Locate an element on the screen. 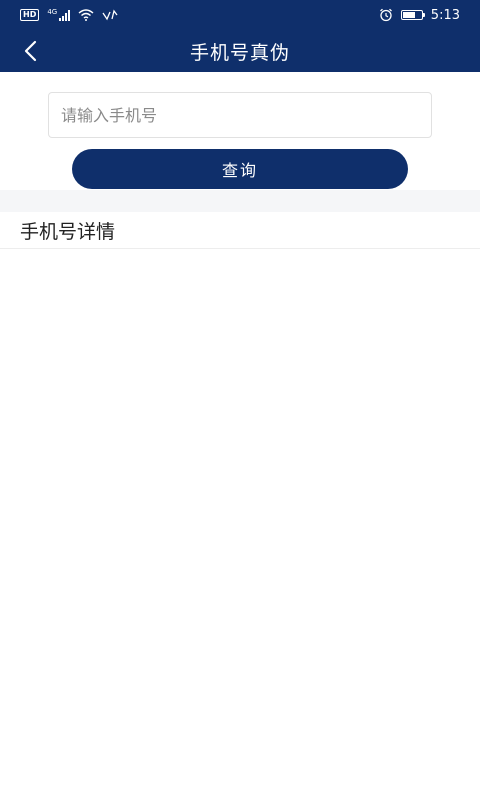 The image size is (480, 800). battery-icon is located at coordinates (412, 15).